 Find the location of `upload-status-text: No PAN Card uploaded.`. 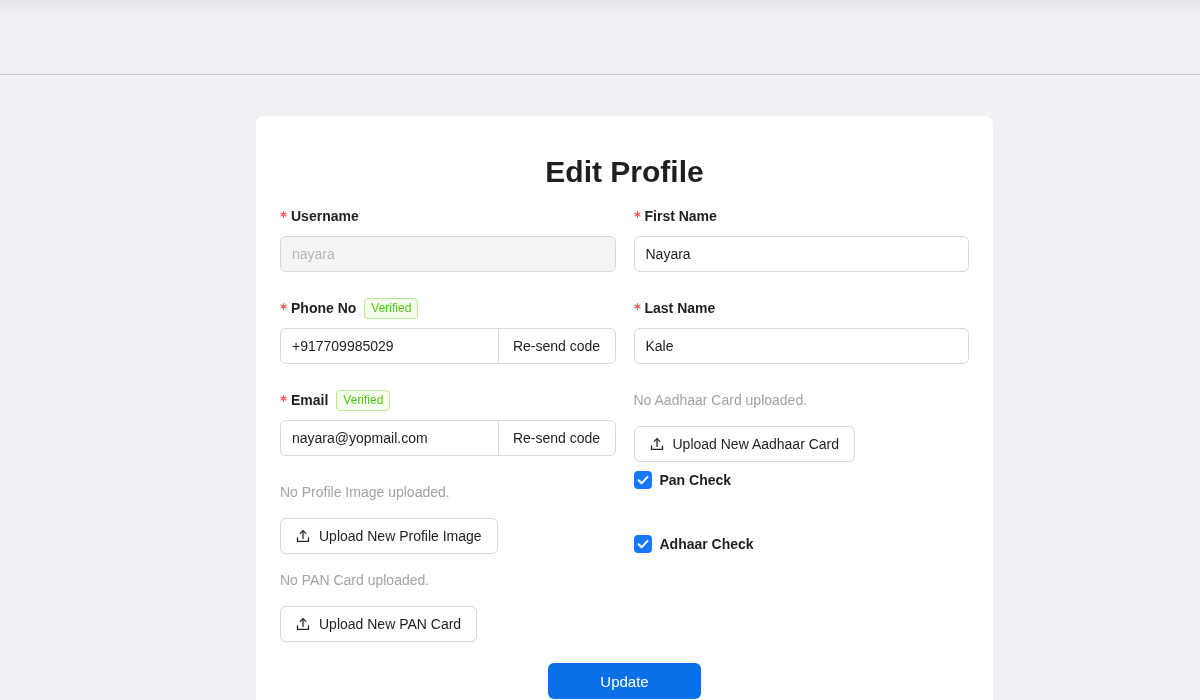

upload-status-text: No PAN Card uploaded. is located at coordinates (355, 580).